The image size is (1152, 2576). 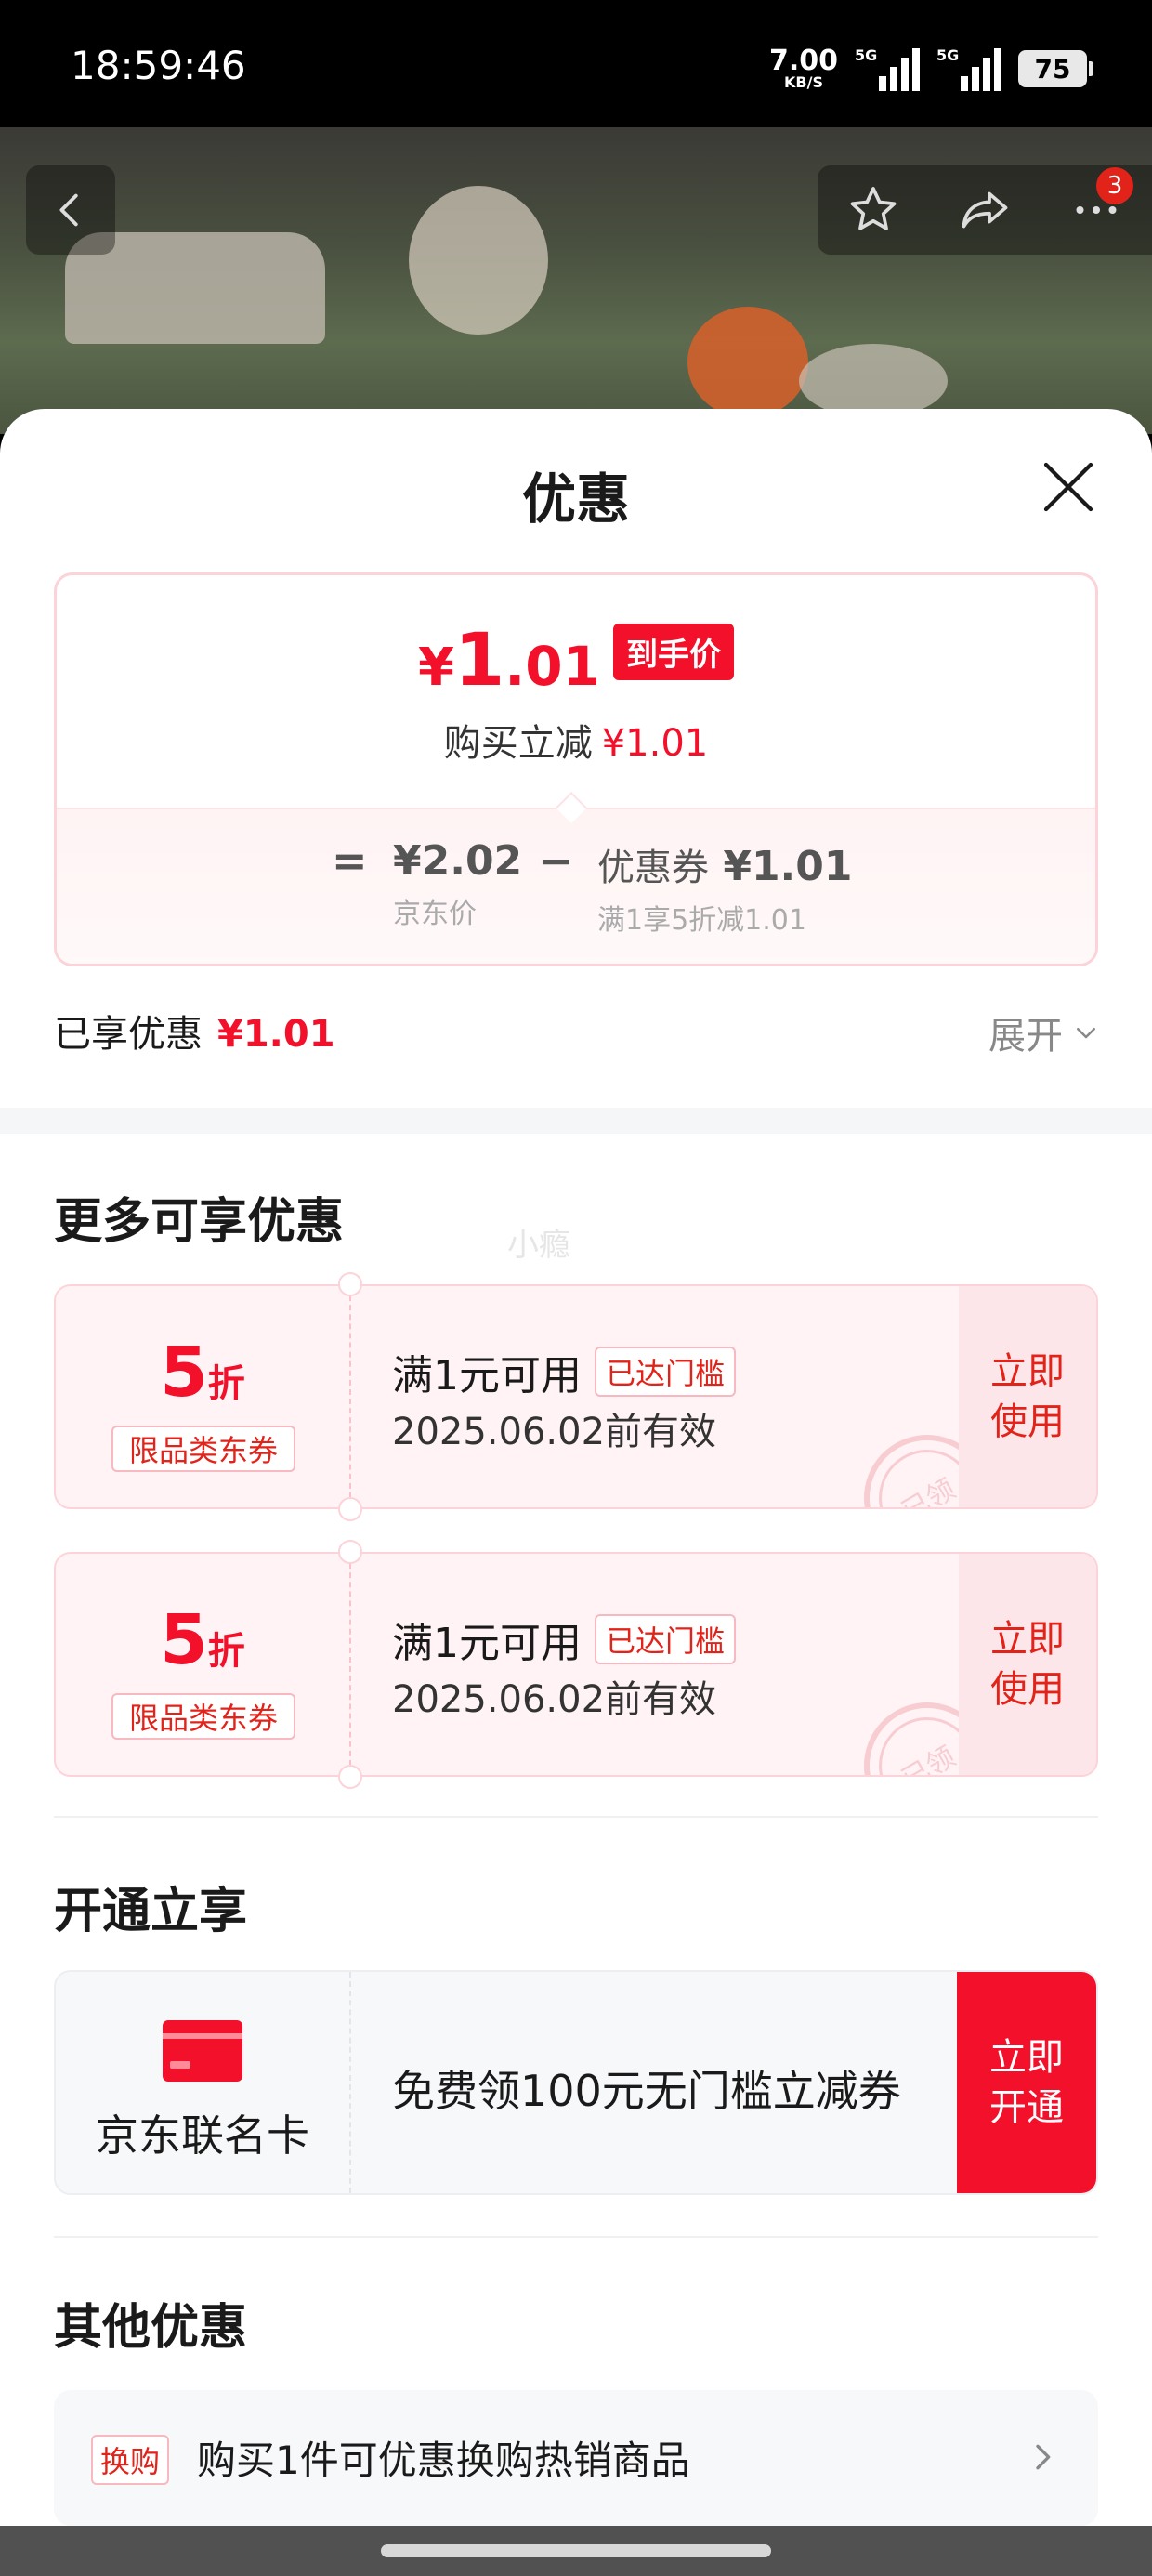 I want to click on coupon-discount-label: 优惠券, so click(x=653, y=868).